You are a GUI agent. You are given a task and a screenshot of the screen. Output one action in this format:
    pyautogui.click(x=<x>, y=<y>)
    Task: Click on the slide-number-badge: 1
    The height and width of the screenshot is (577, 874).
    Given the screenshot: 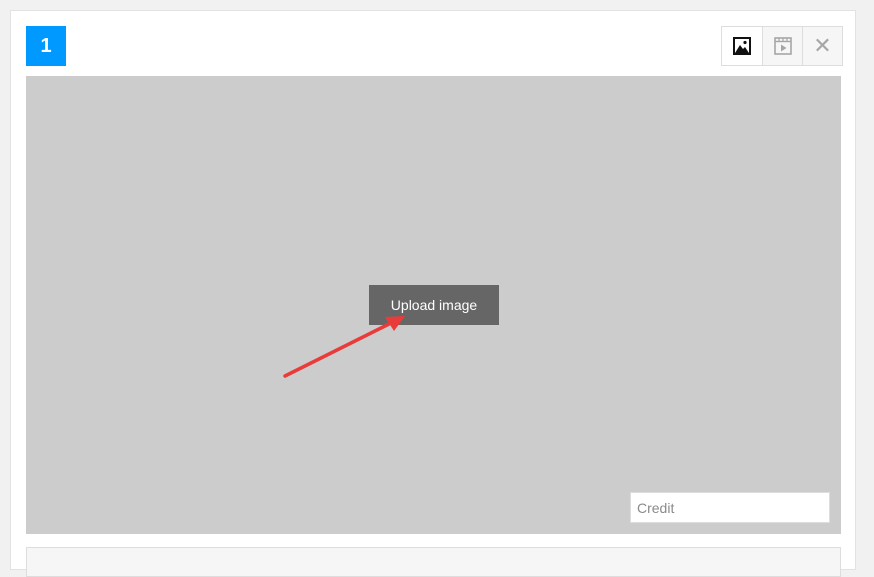 What is the action you would take?
    pyautogui.click(x=46, y=46)
    